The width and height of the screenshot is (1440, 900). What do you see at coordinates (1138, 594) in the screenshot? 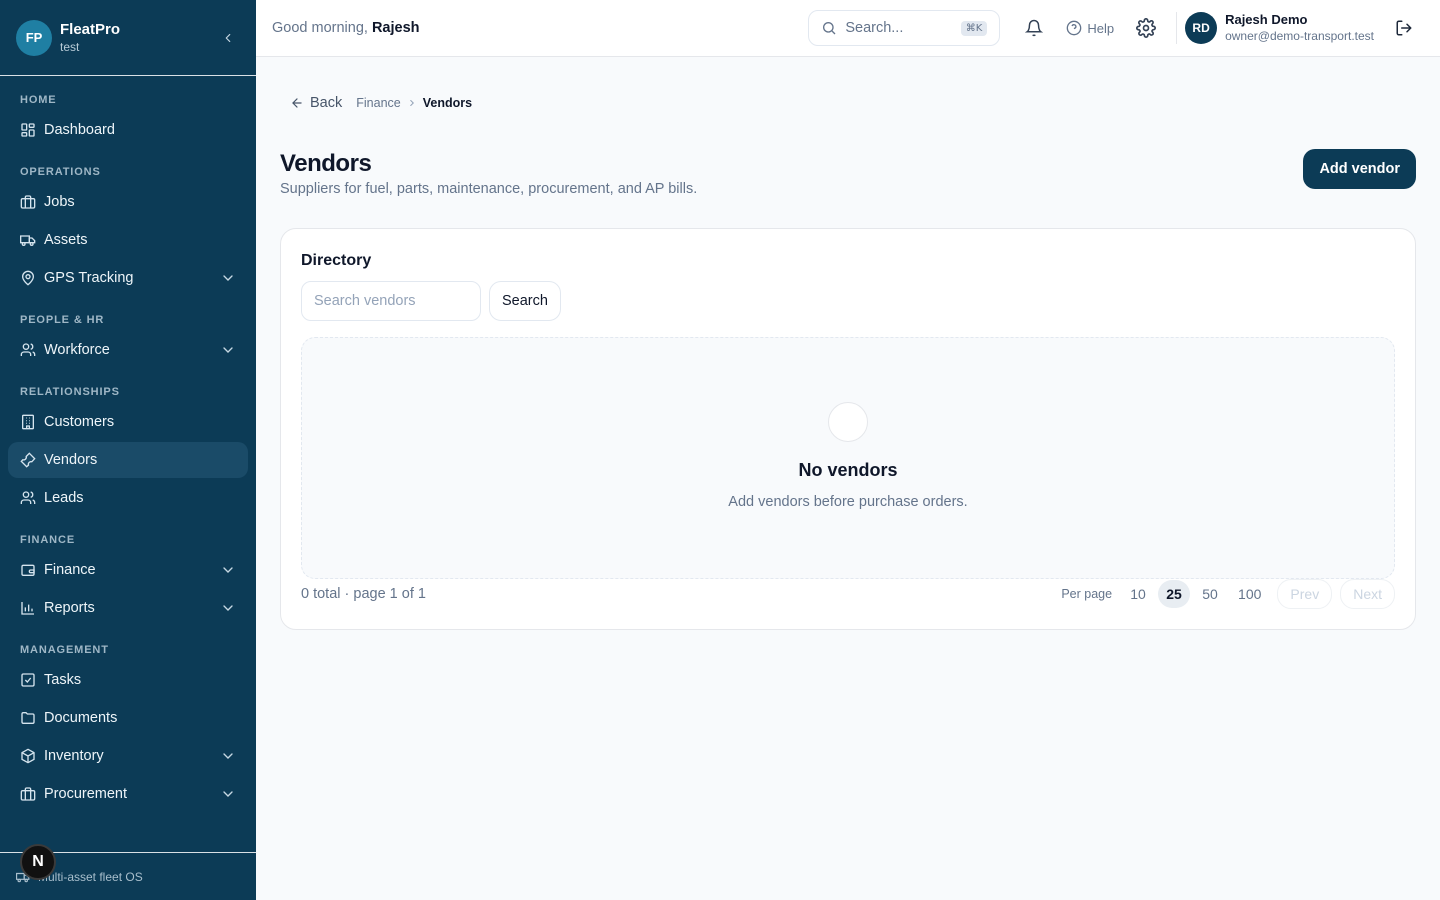
I see `per-page-10: 10` at bounding box center [1138, 594].